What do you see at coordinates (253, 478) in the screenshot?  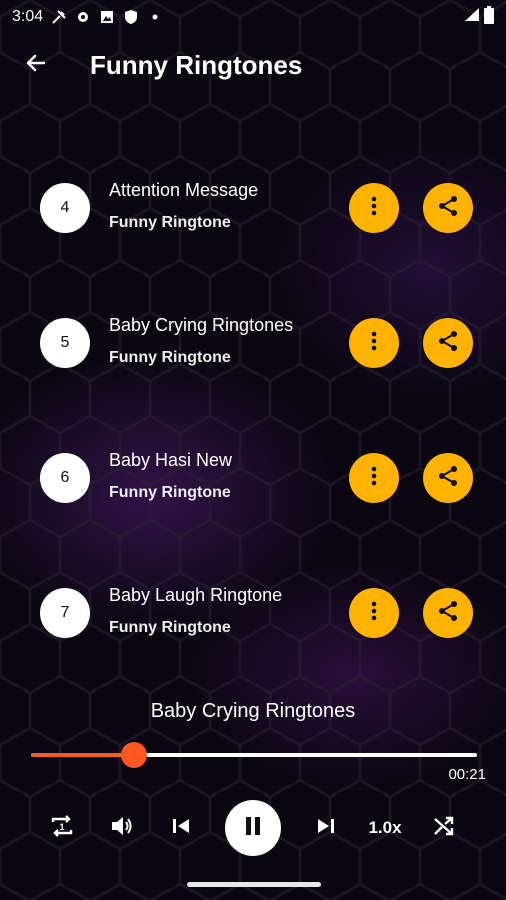 I see `list-item: 6 Baby Hasi New Funny Ringtone` at bounding box center [253, 478].